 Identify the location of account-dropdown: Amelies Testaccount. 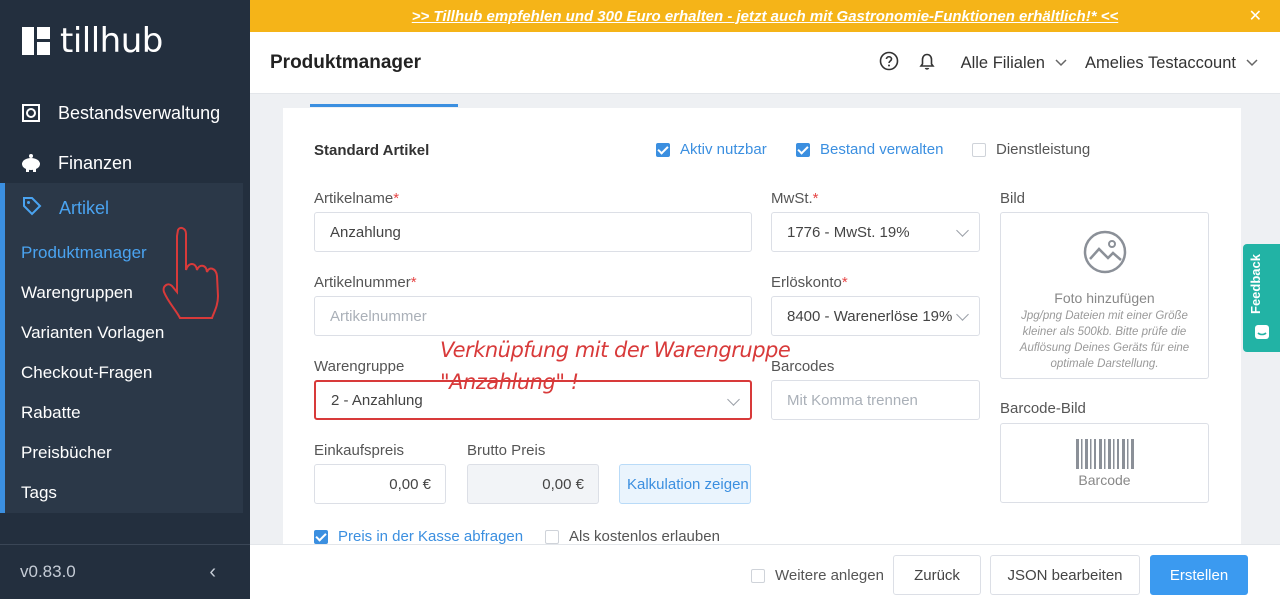
(1171, 63).